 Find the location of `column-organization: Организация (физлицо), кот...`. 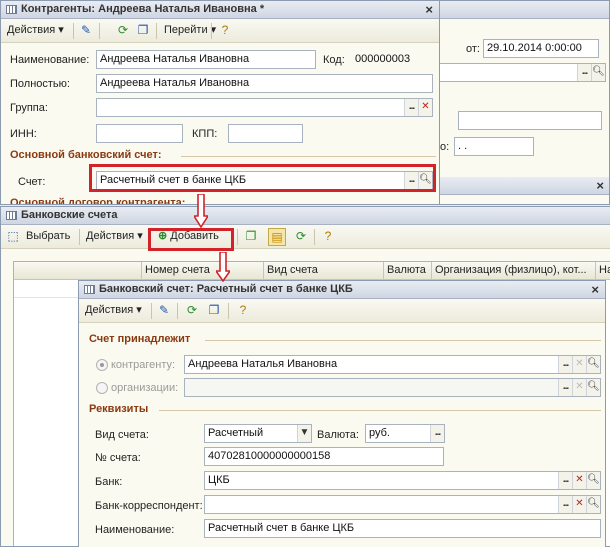

column-organization: Организация (физлицо), кот... is located at coordinates (514, 271).